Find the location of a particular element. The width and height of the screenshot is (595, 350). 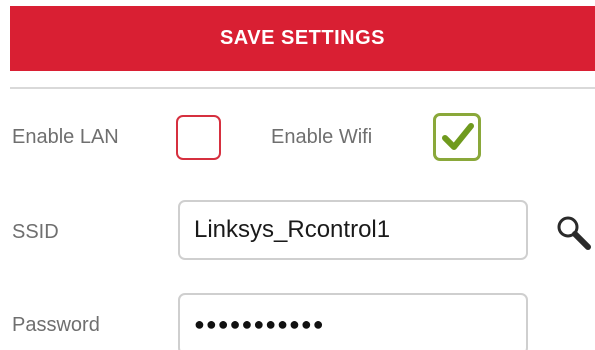

save-settings-label: SAVE SETTINGS is located at coordinates (302, 38).